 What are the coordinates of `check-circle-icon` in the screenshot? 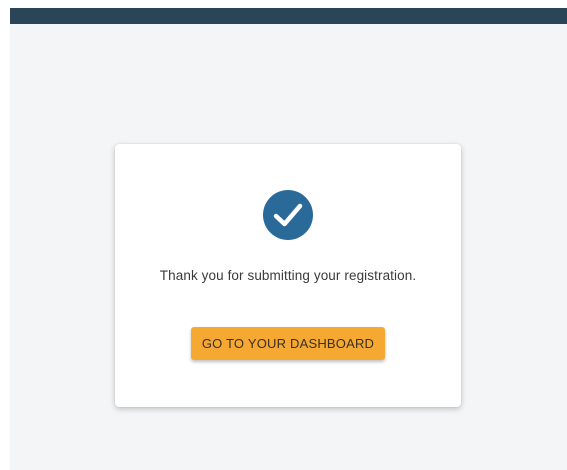 It's located at (288, 215).